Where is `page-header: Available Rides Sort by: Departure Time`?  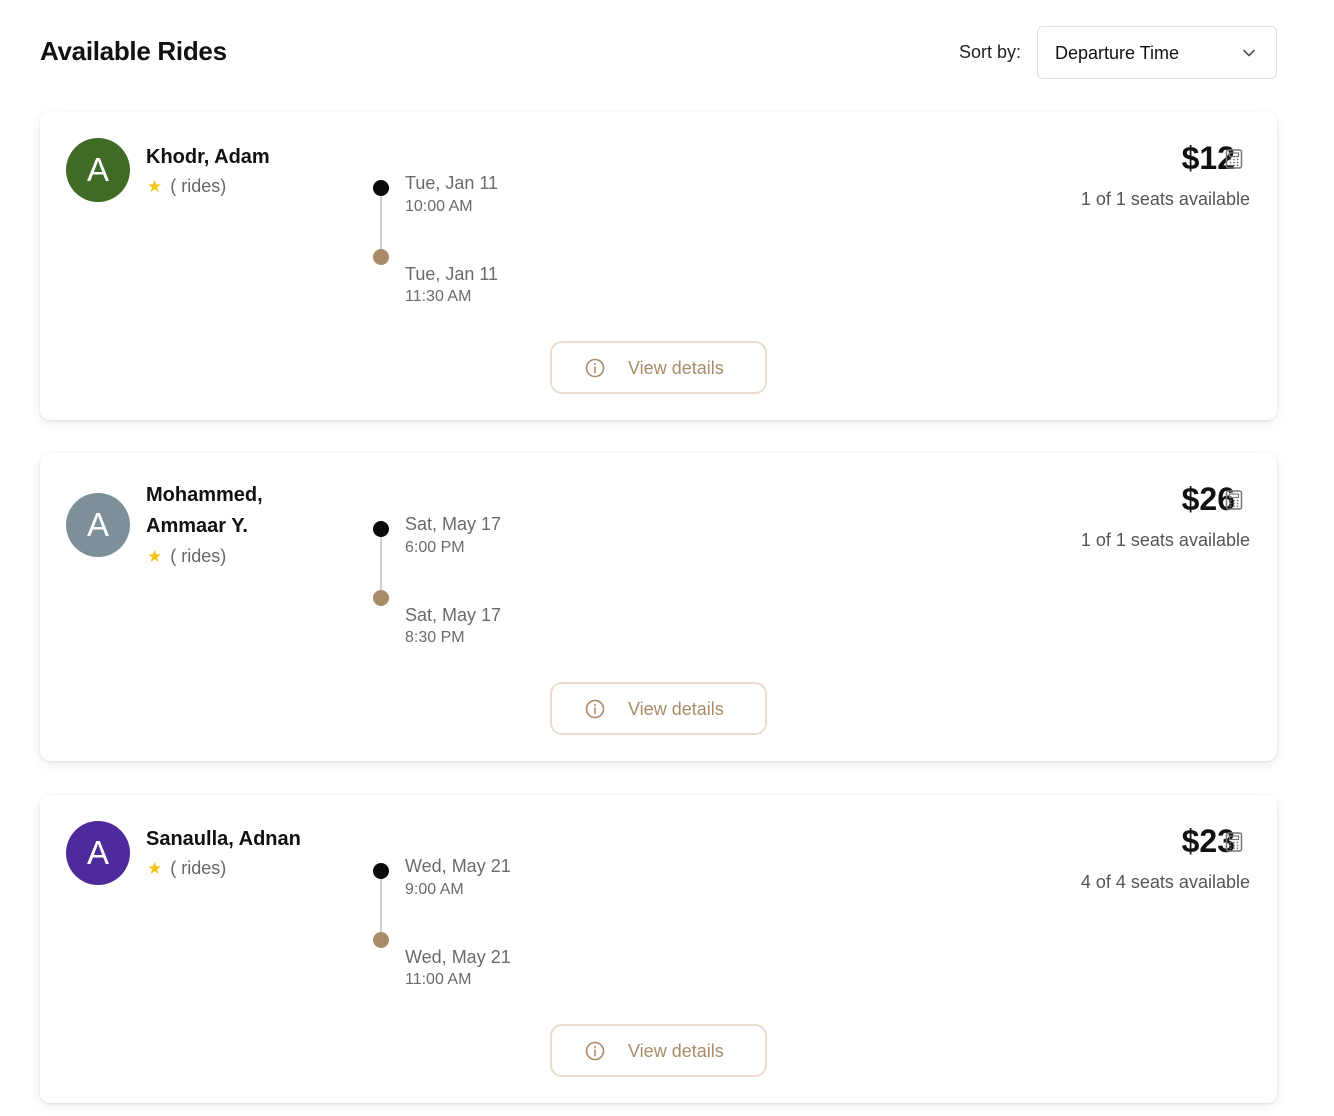 page-header: Available Rides Sort by: Departure Time is located at coordinates (667, 50).